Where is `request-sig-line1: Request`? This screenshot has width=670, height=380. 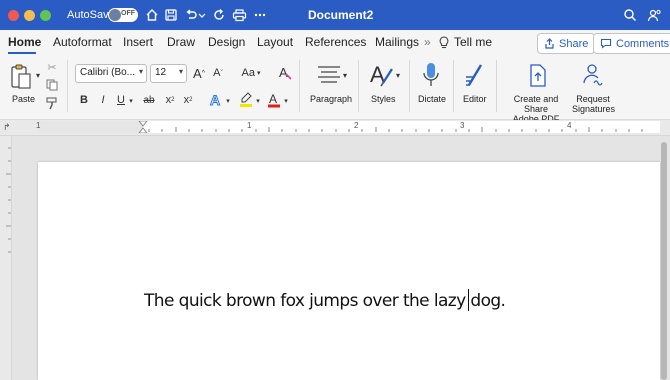
request-sig-line1: Request is located at coordinates (593, 99).